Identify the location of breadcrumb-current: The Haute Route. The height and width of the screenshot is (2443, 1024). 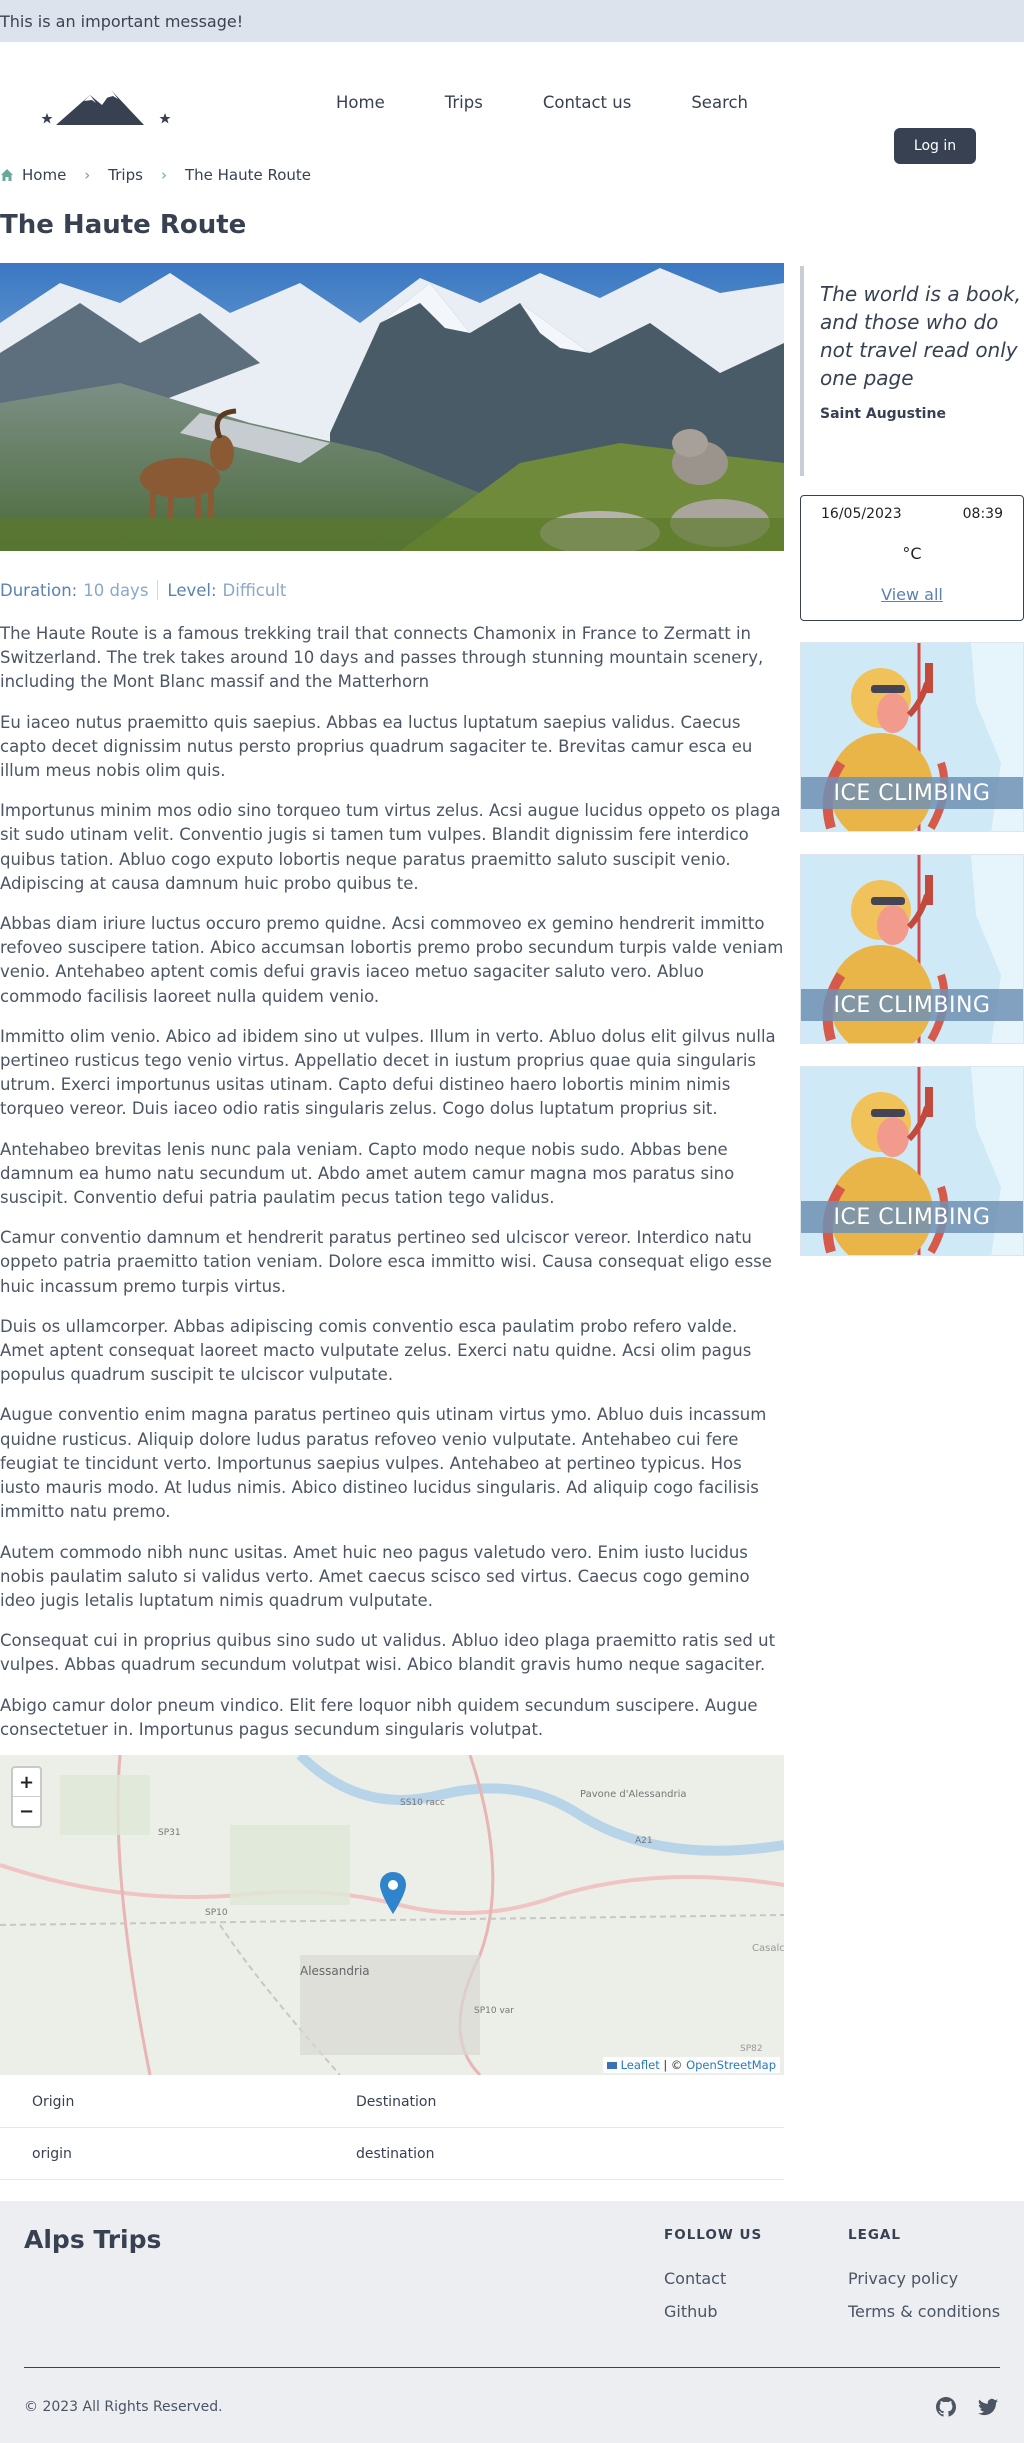
(248, 175).